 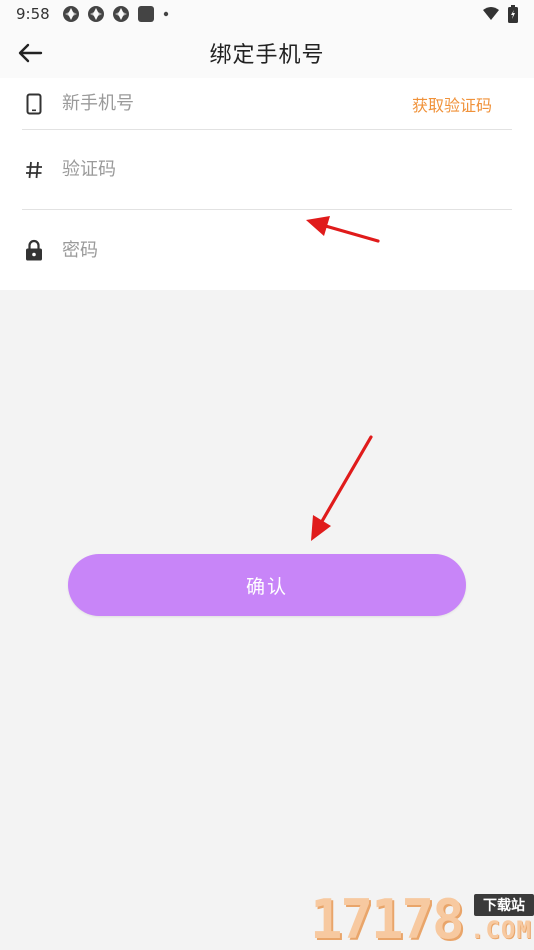 I want to click on arrow-left-icon, so click(x=30, y=53).